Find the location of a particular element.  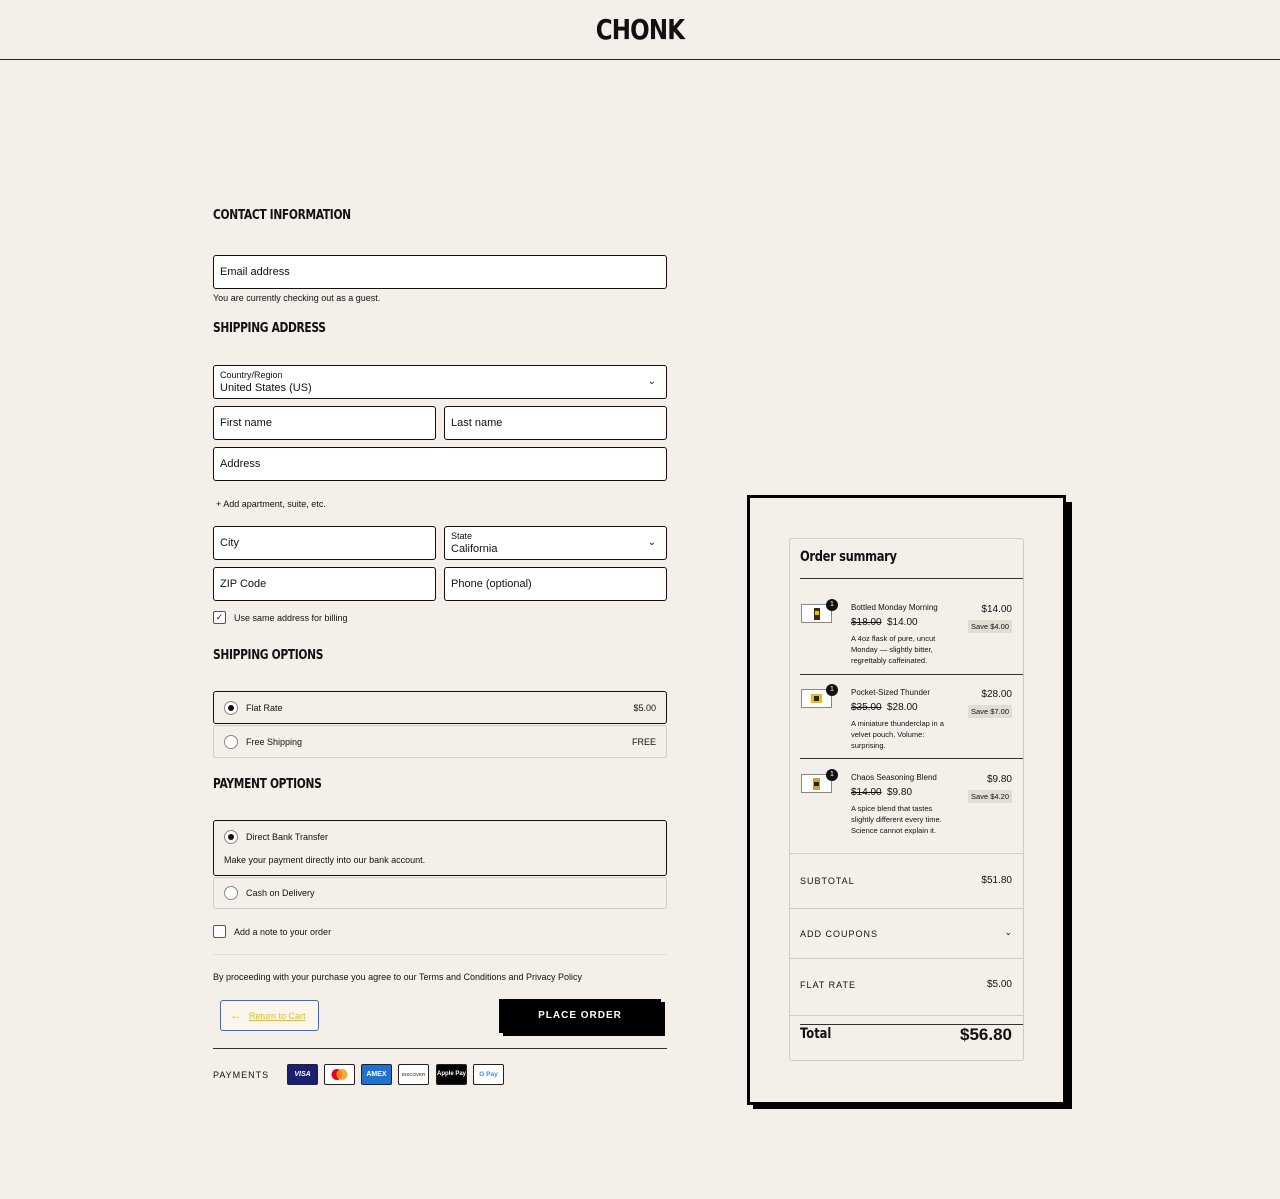

shipping-option-price: FREE is located at coordinates (643, 742).